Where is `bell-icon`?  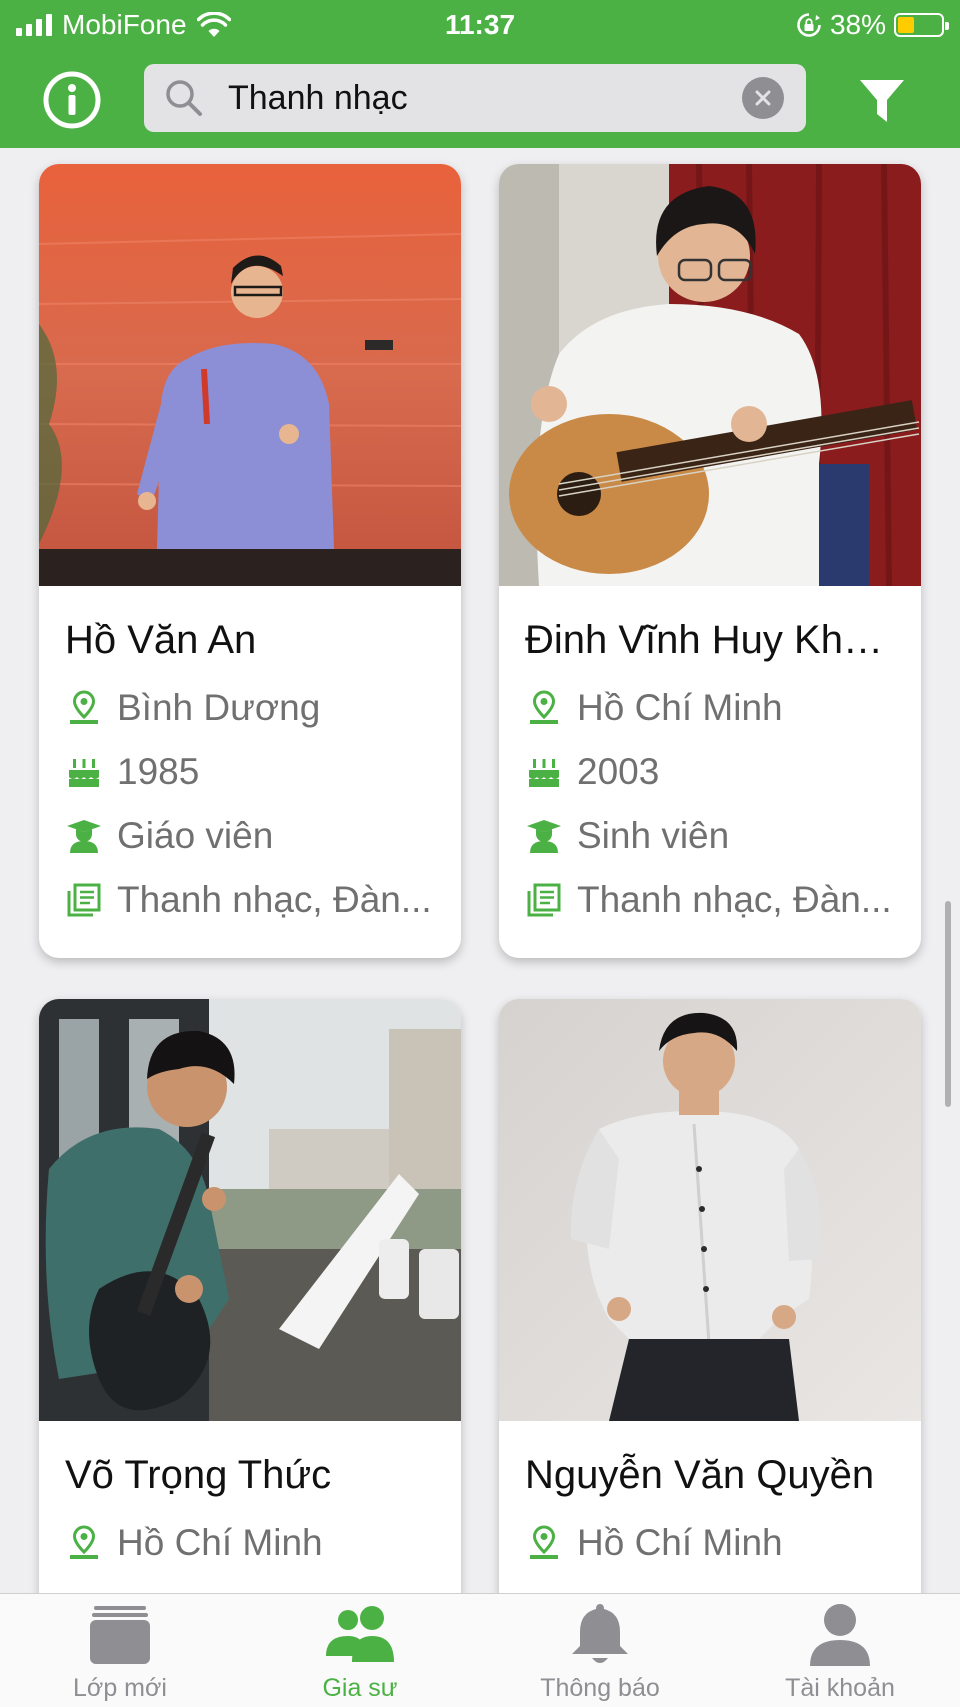 bell-icon is located at coordinates (600, 1633).